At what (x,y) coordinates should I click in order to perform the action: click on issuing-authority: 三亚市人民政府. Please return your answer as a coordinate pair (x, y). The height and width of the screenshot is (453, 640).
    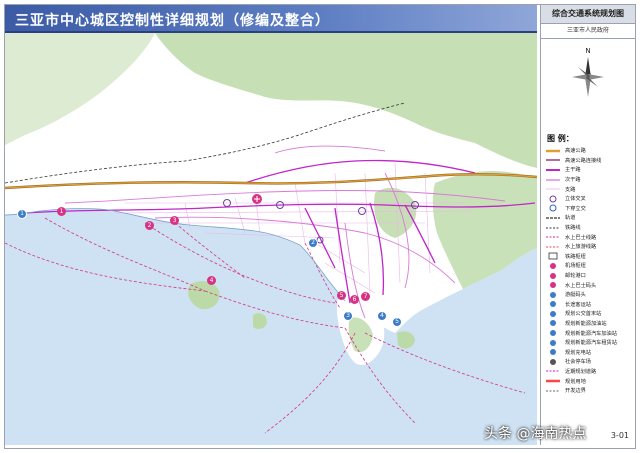
    Looking at the image, I should click on (588, 31).